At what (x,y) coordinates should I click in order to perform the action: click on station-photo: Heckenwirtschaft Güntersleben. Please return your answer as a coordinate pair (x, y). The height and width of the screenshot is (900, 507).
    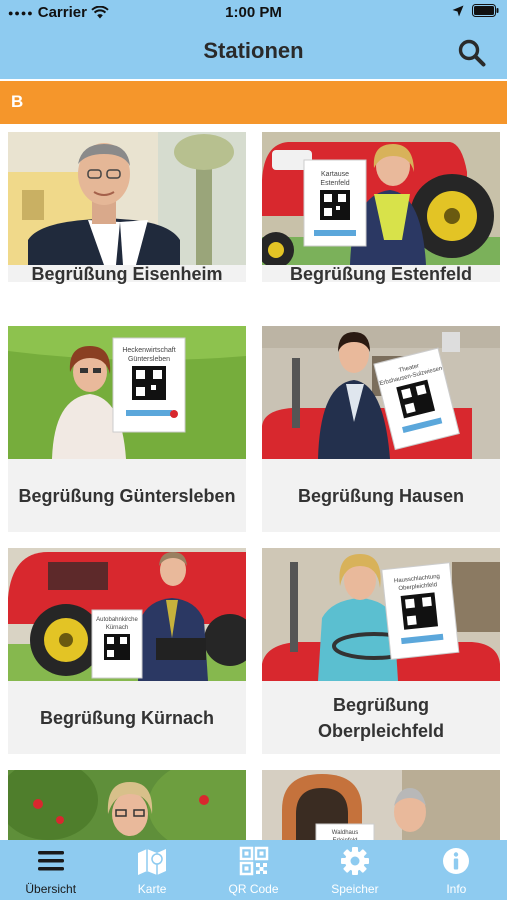
    Looking at the image, I should click on (127, 392).